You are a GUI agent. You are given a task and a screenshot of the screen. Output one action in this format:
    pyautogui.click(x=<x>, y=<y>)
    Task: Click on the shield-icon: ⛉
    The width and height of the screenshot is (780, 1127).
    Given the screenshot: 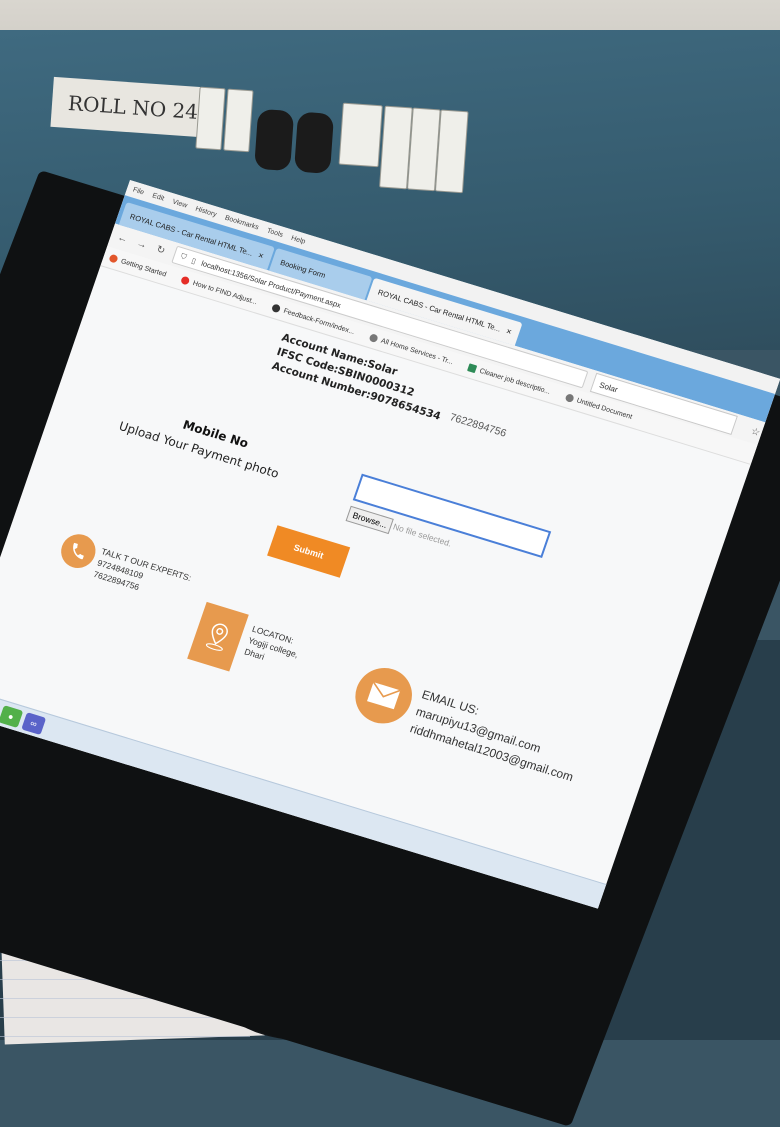 What is the action you would take?
    pyautogui.click(x=183, y=256)
    